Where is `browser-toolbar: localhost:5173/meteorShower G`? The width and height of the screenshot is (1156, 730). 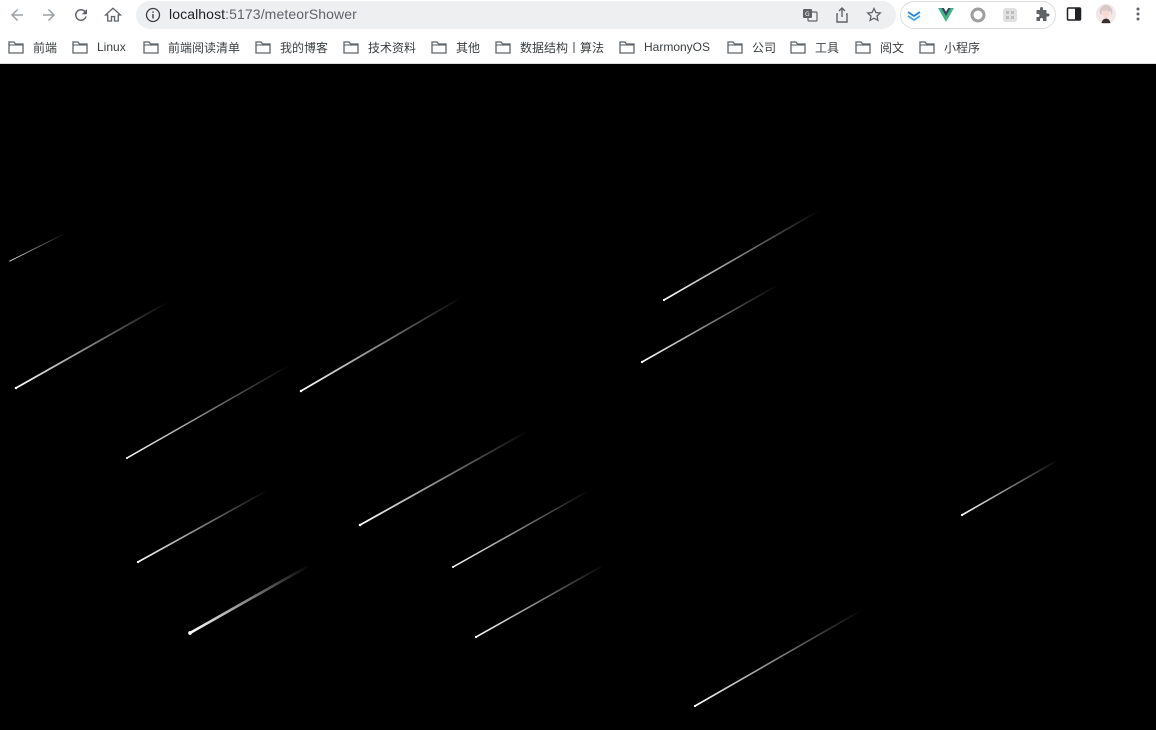
browser-toolbar: localhost:5173/meteorShower G is located at coordinates (578, 15).